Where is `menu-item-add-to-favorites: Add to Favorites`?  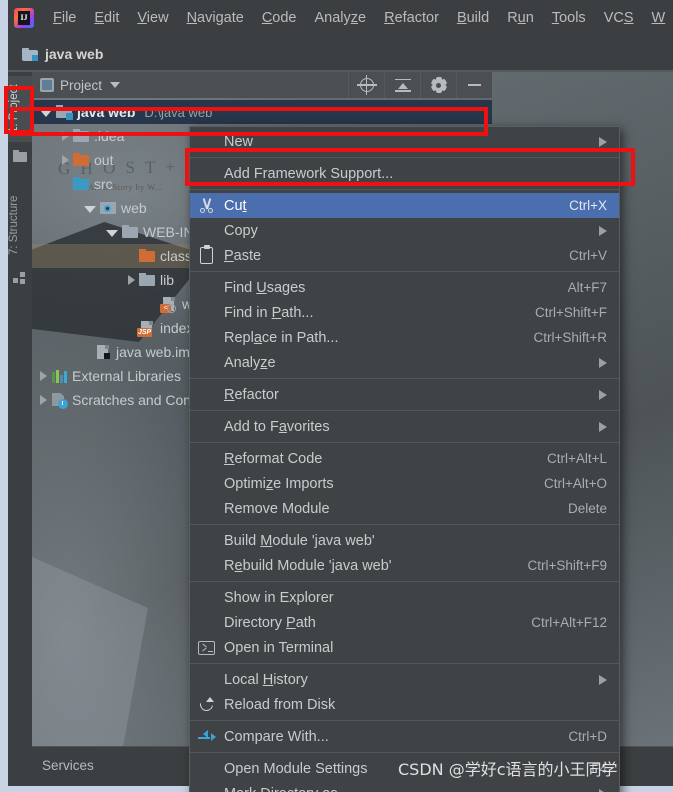 menu-item-add-to-favorites: Add to Favorites is located at coordinates (404, 426).